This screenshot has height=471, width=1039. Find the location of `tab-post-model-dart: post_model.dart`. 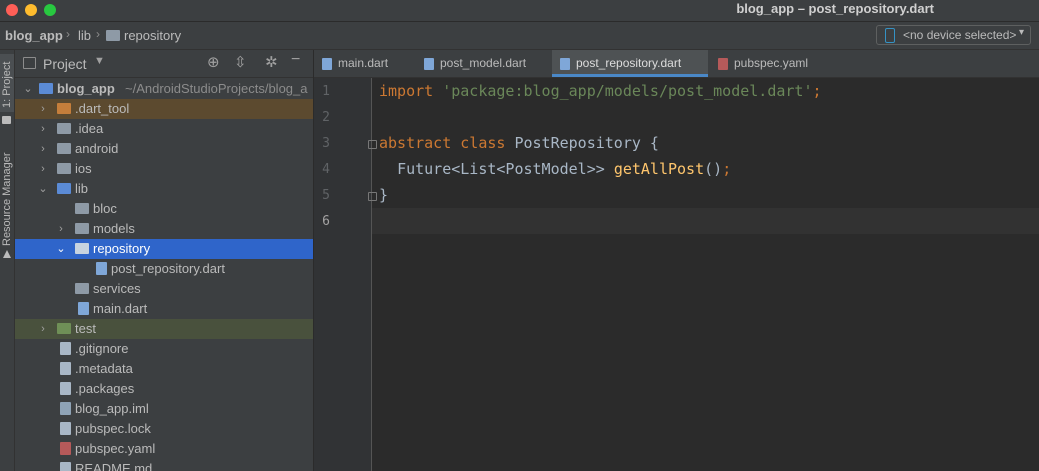

tab-post-model-dart: post_model.dart is located at coordinates (483, 63).